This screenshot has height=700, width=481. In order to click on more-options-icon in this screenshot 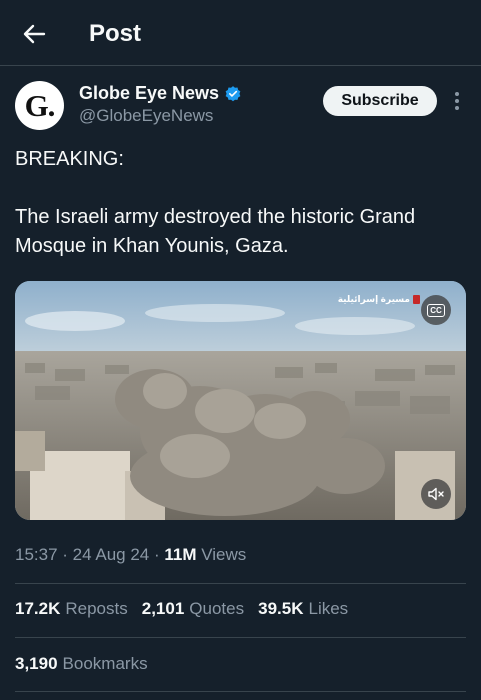, I will do `click(457, 101)`.